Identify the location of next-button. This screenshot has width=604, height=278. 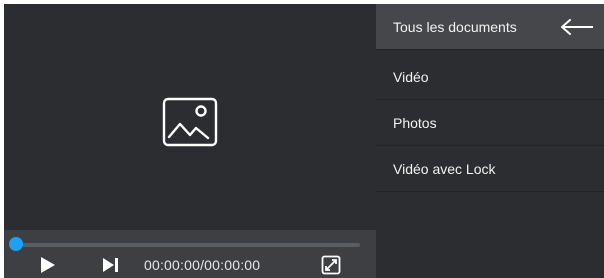
(111, 265).